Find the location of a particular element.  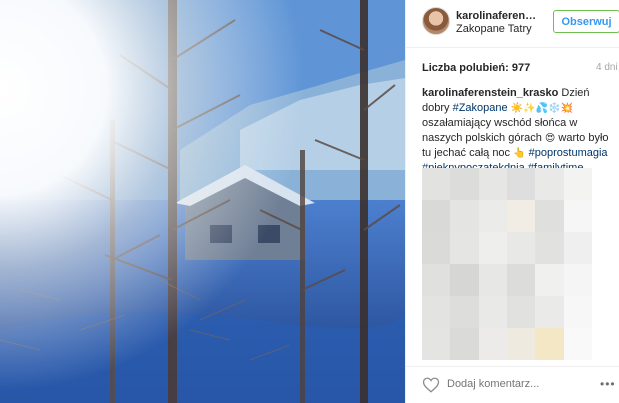

post-footer: ••• is located at coordinates (512, 384).